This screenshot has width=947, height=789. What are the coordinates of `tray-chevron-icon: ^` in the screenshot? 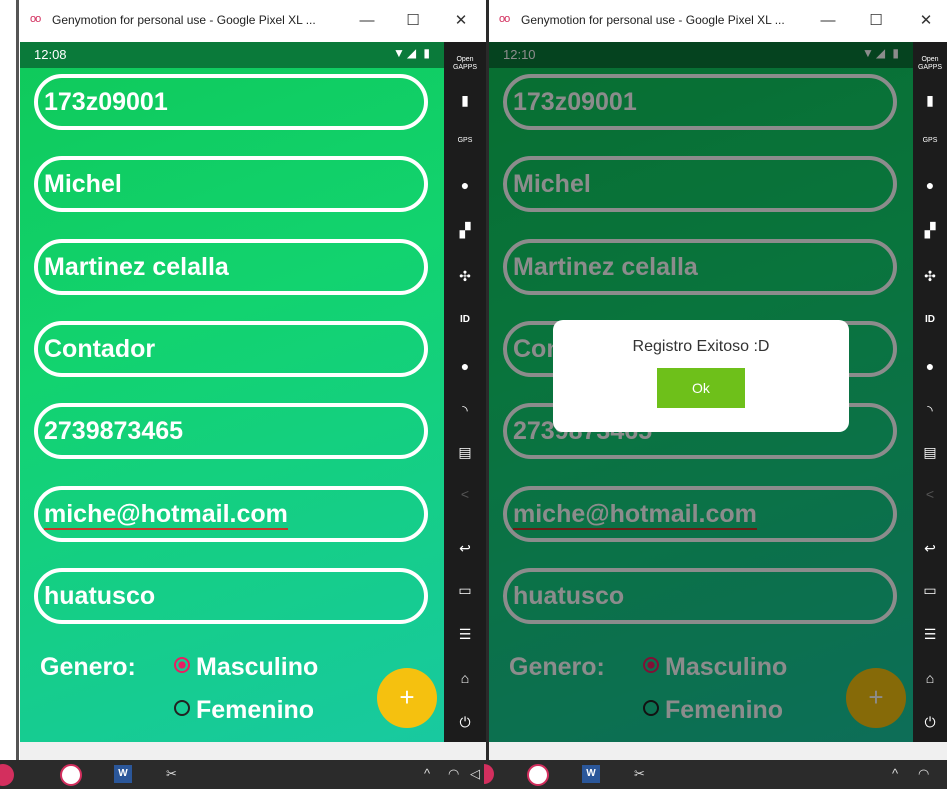 It's located at (427, 773).